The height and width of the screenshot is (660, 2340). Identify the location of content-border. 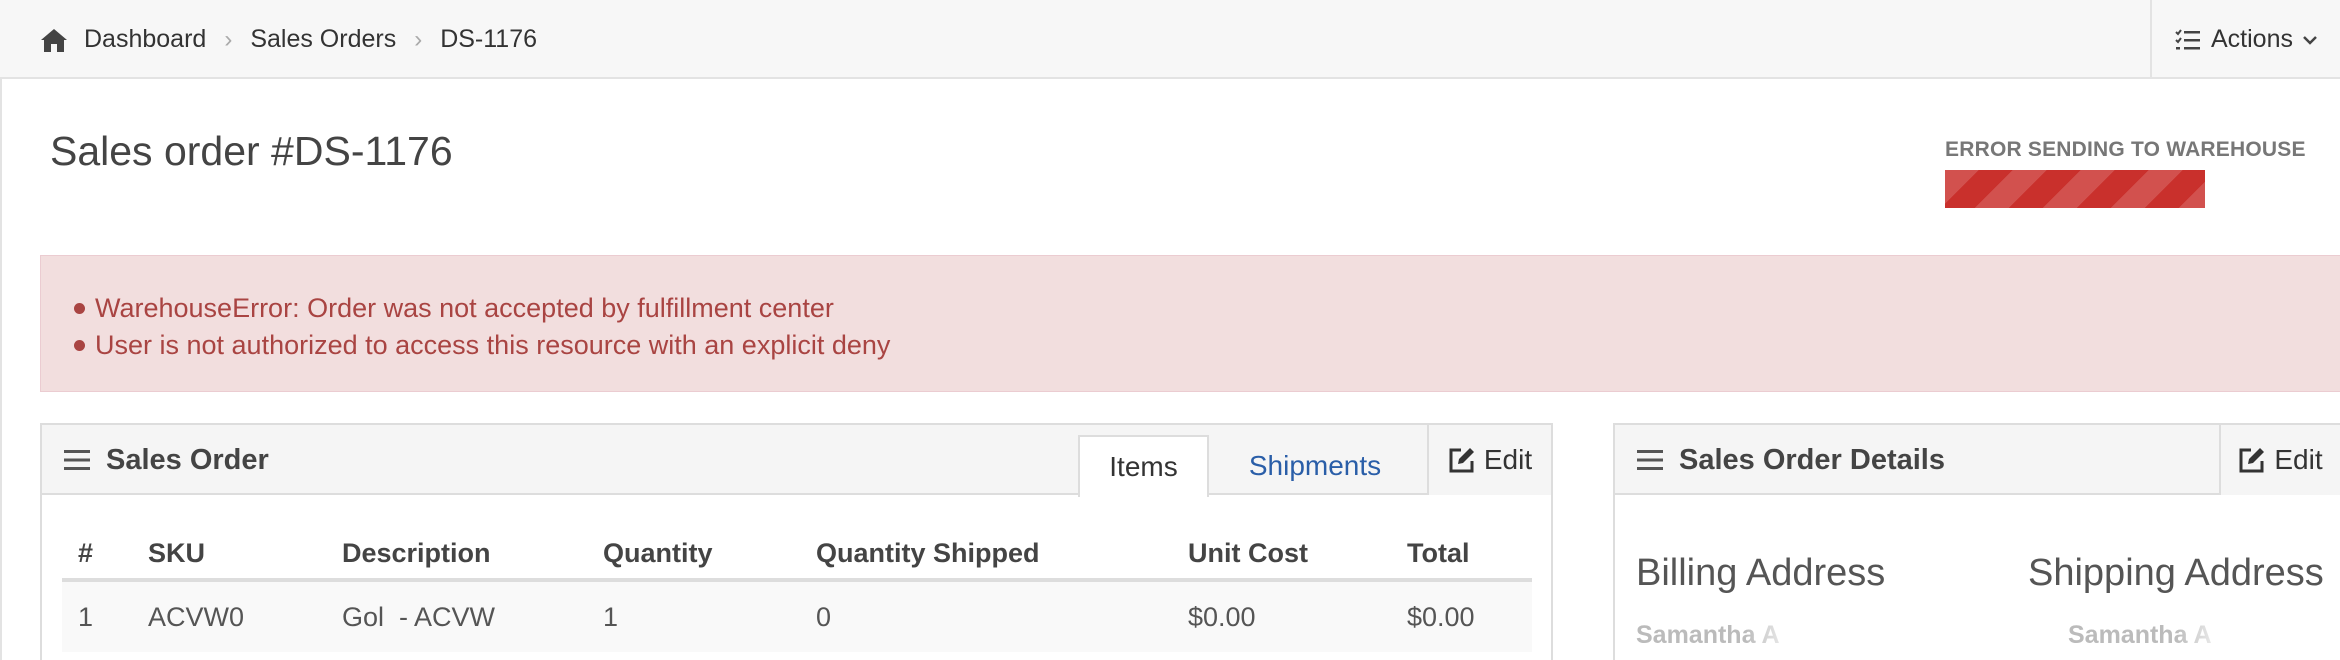
(1, 369).